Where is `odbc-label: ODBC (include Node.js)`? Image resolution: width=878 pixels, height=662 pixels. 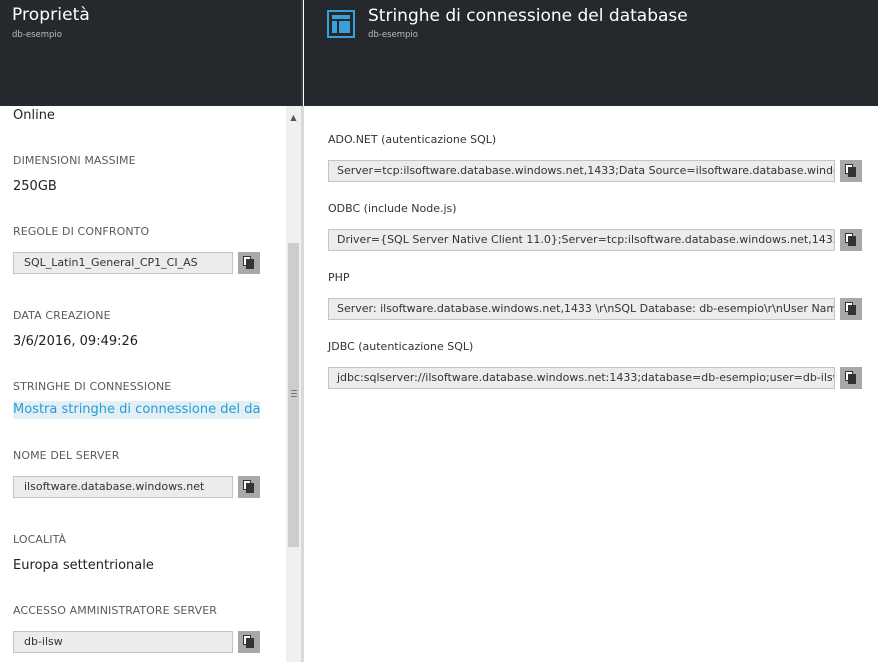 odbc-label: ODBC (include Node.js) is located at coordinates (392, 208).